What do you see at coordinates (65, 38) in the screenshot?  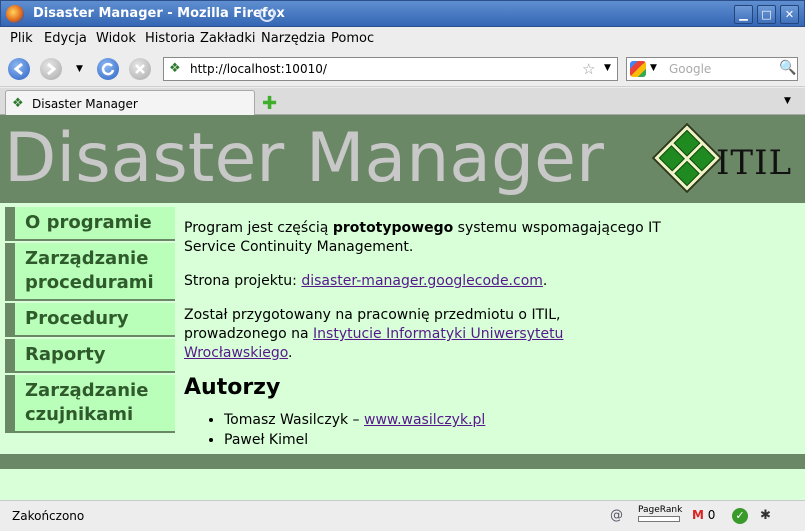 I see `menu-edycja: Edycja` at bounding box center [65, 38].